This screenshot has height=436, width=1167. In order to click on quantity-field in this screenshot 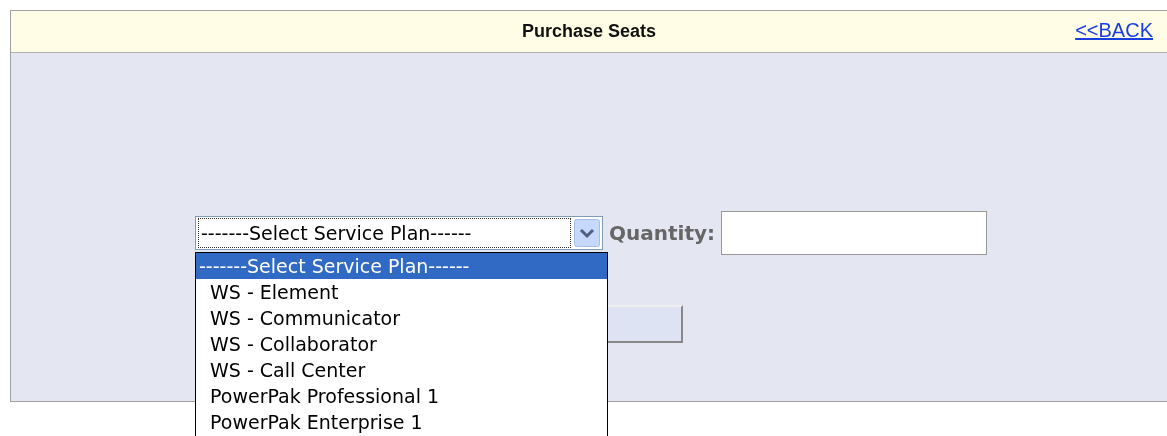, I will do `click(854, 233)`.